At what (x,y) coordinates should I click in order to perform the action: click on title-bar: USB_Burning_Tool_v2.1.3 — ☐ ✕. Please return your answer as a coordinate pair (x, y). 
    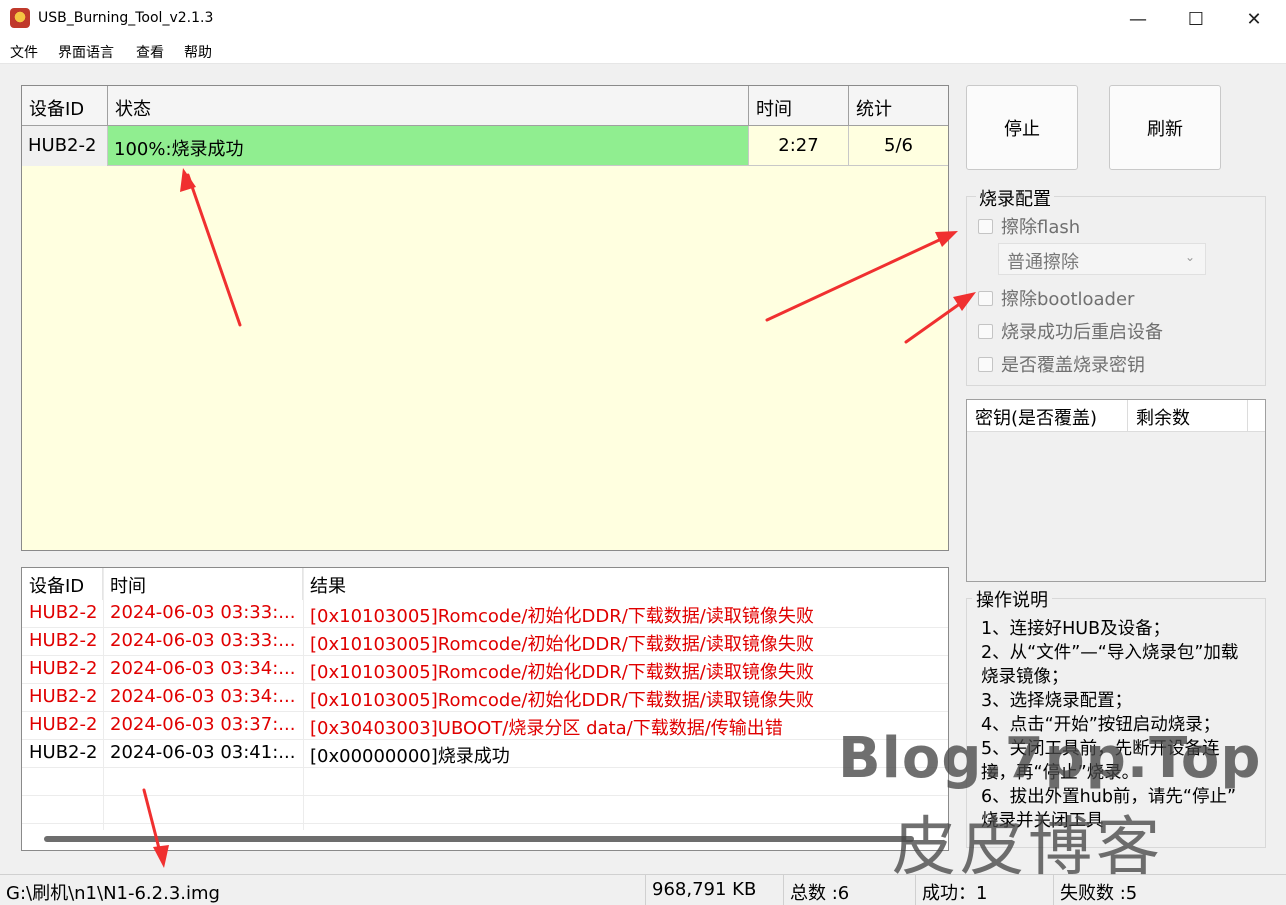
    Looking at the image, I should click on (643, 19).